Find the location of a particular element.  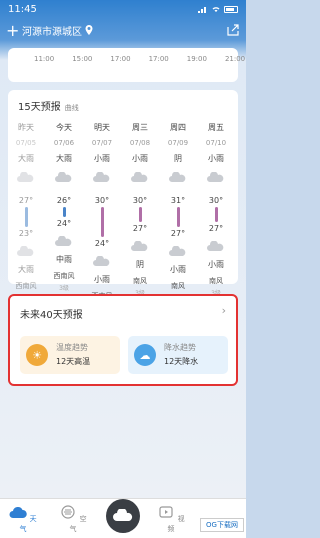

day-label: 昨天 is located at coordinates (26, 127).